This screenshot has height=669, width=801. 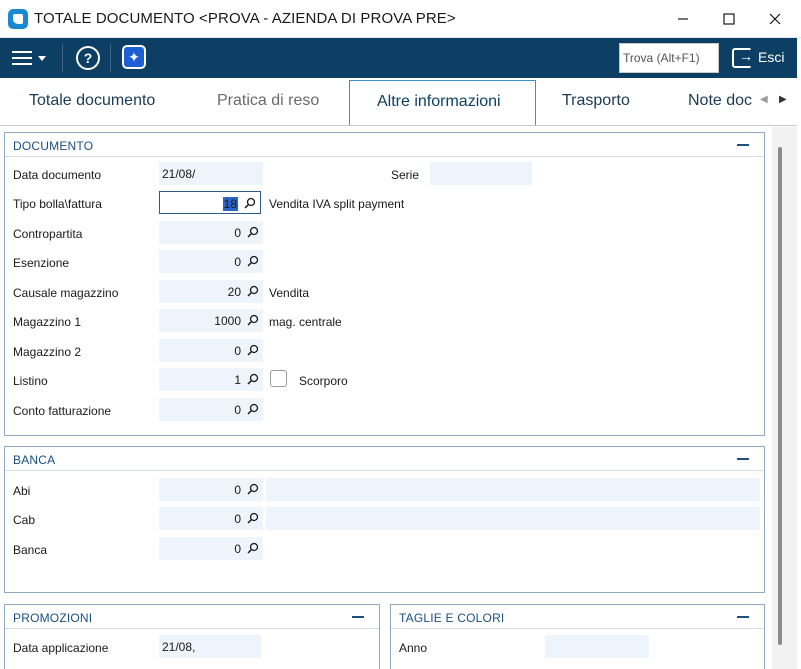 What do you see at coordinates (323, 381) in the screenshot?
I see `scorporo-label: Scorporo` at bounding box center [323, 381].